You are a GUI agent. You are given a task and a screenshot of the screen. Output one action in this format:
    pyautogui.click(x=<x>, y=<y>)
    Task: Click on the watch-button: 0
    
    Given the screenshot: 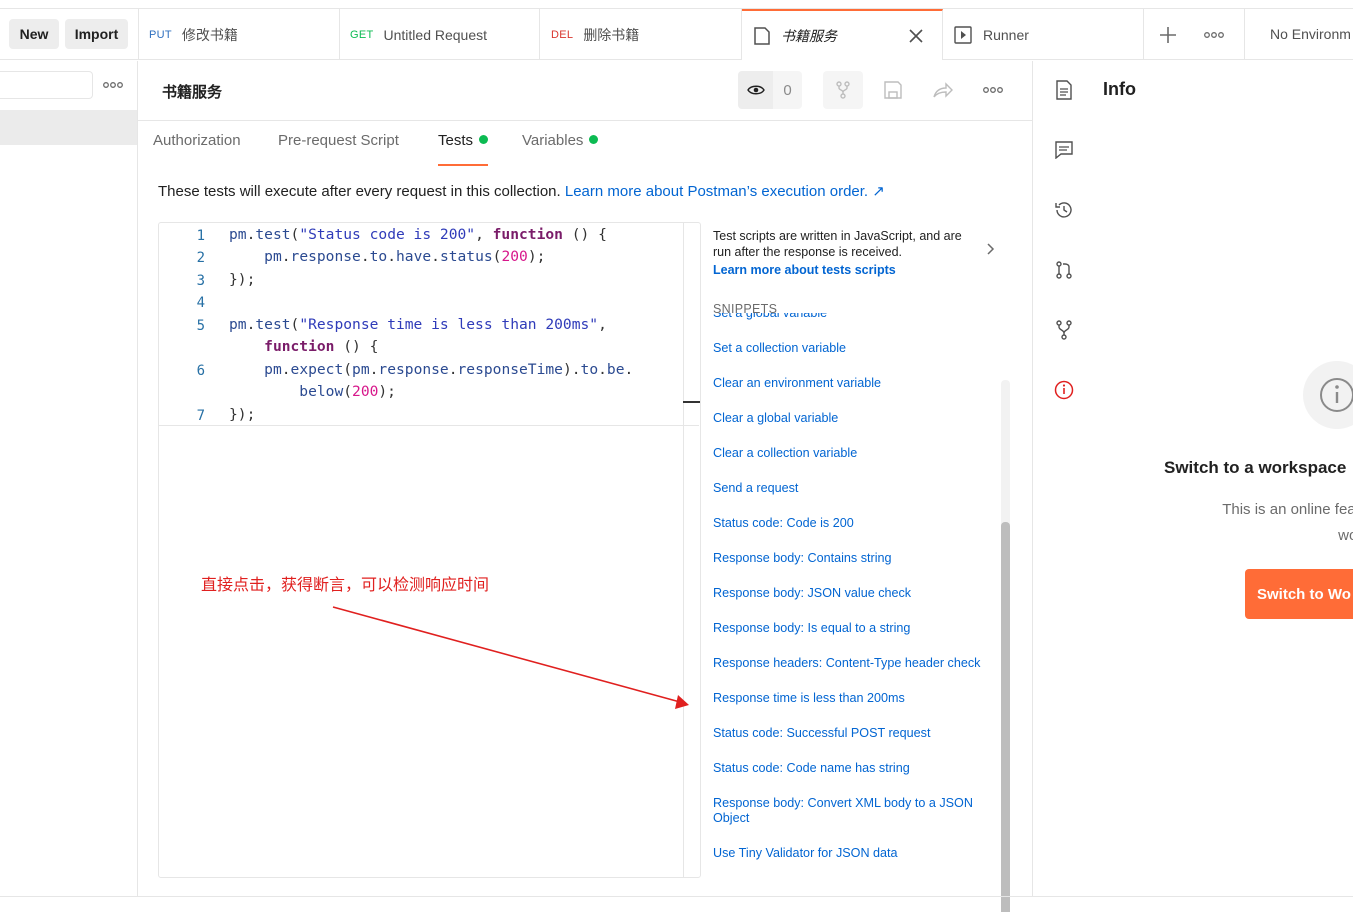 What is the action you would take?
    pyautogui.click(x=770, y=90)
    